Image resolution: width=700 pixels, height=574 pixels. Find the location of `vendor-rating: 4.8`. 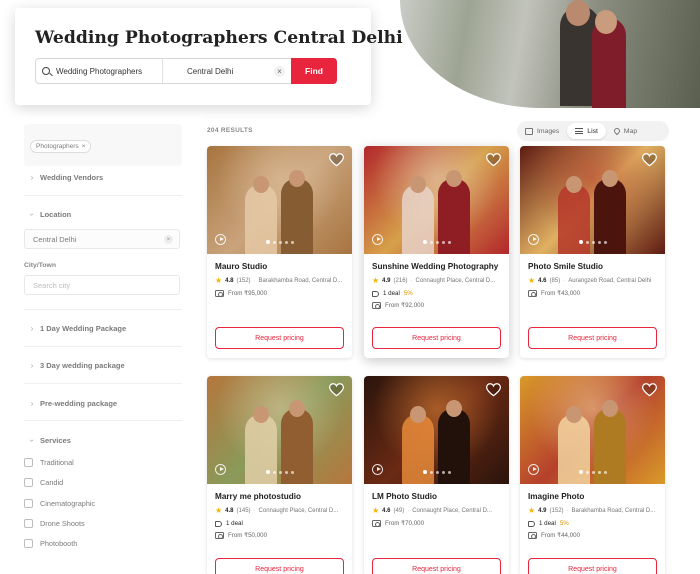

vendor-rating: 4.8 is located at coordinates (229, 511).